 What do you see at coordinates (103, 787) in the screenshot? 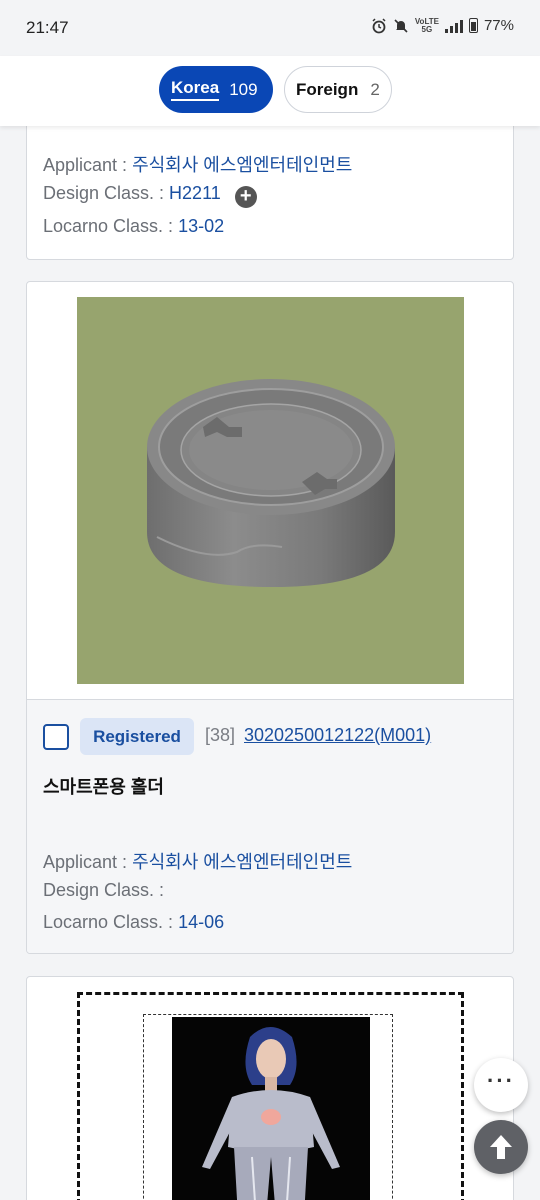
I see `design-title: 스마트폰용 홀더` at bounding box center [103, 787].